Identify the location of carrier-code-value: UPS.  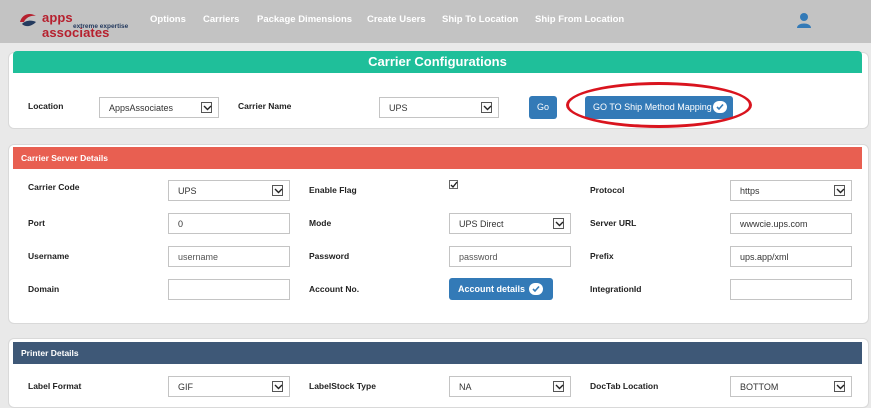
(187, 191).